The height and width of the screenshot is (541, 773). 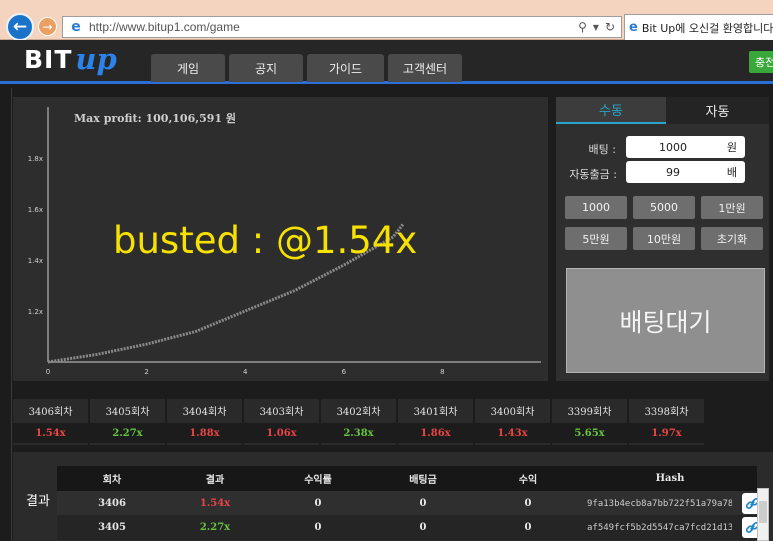 I want to click on col-round: 회차, so click(x=112, y=480).